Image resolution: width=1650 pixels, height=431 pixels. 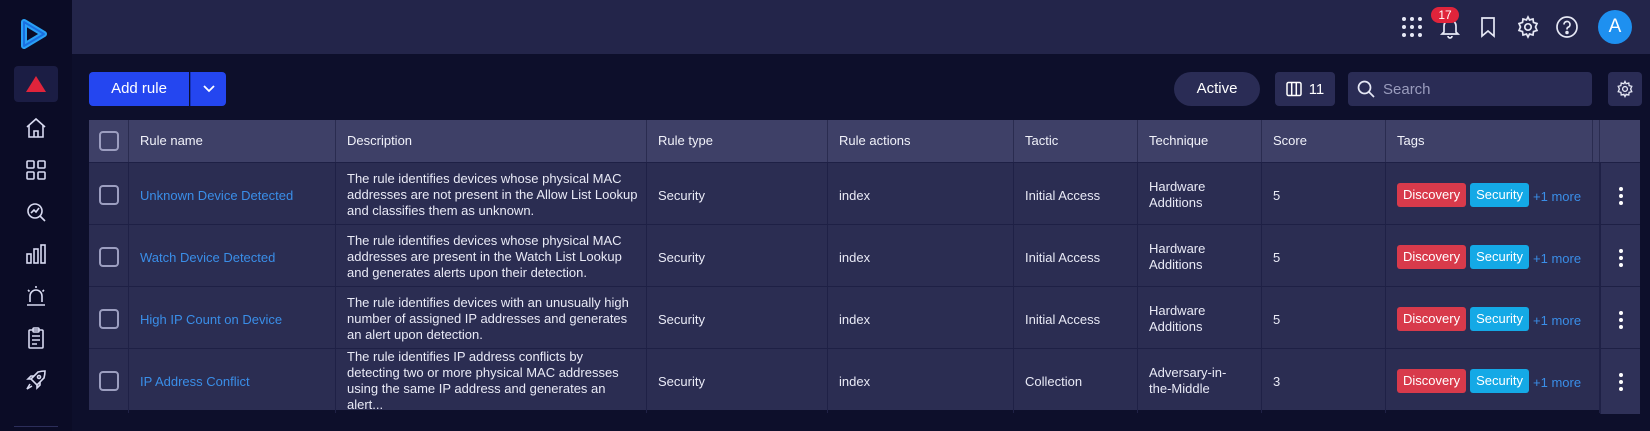 What do you see at coordinates (681, 319) in the screenshot?
I see `rule-type-text: Security` at bounding box center [681, 319].